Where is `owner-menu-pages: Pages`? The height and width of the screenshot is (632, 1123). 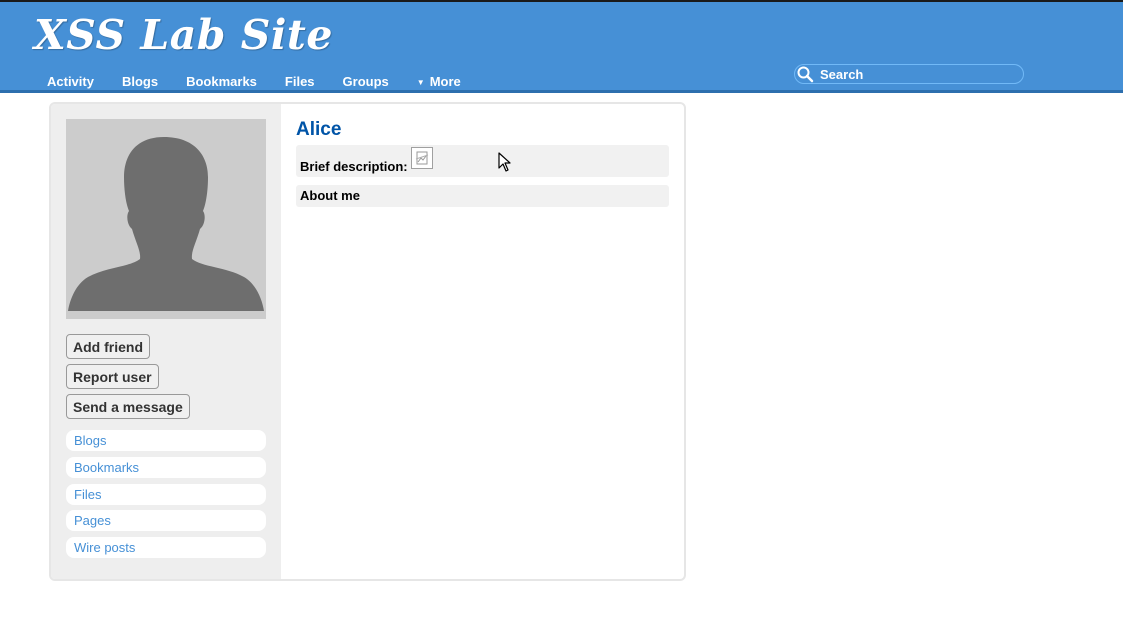 owner-menu-pages: Pages is located at coordinates (166, 520).